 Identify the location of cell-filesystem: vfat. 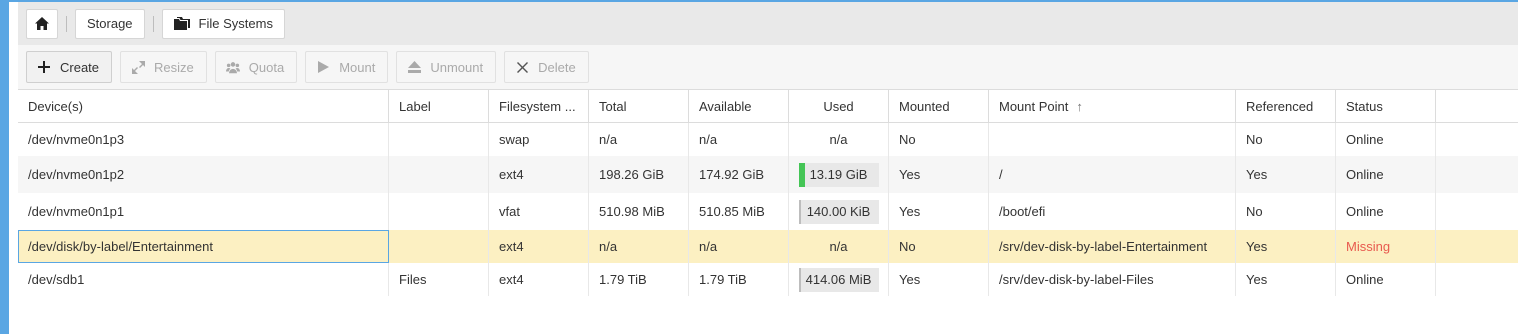
(539, 211).